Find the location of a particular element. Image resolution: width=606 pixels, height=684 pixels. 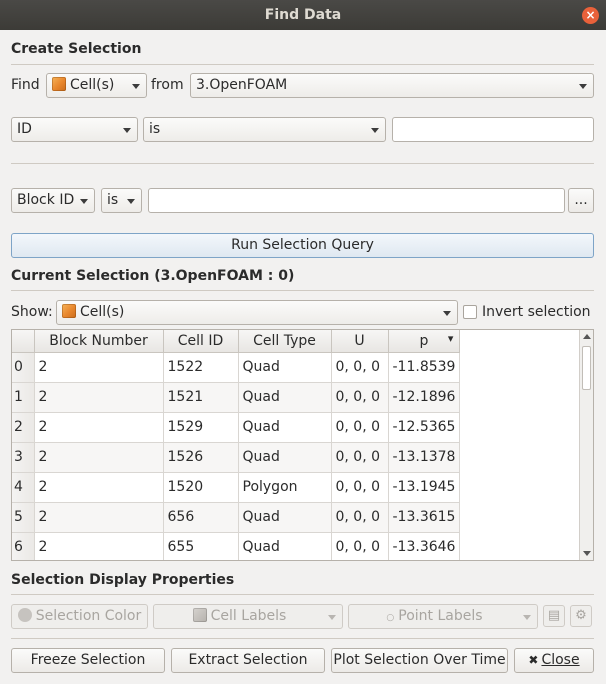

label-properties-icon: ▤ is located at coordinates (554, 616).